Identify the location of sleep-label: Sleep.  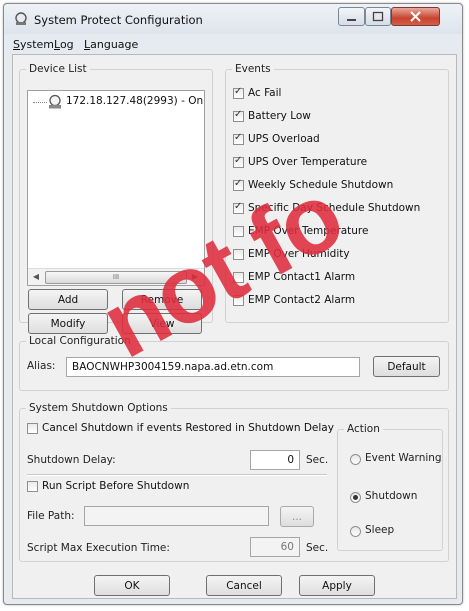
(380, 530).